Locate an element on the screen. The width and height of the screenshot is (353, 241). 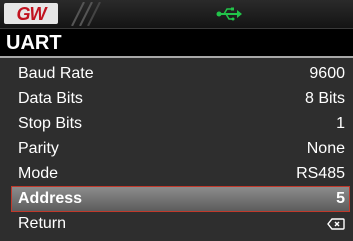
menu-item-label: Return is located at coordinates (42, 223).